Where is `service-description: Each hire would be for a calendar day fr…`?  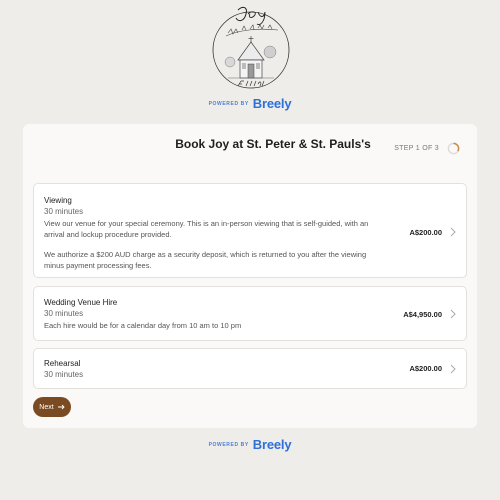 service-description: Each hire would be for a calendar day fr… is located at coordinates (143, 325).